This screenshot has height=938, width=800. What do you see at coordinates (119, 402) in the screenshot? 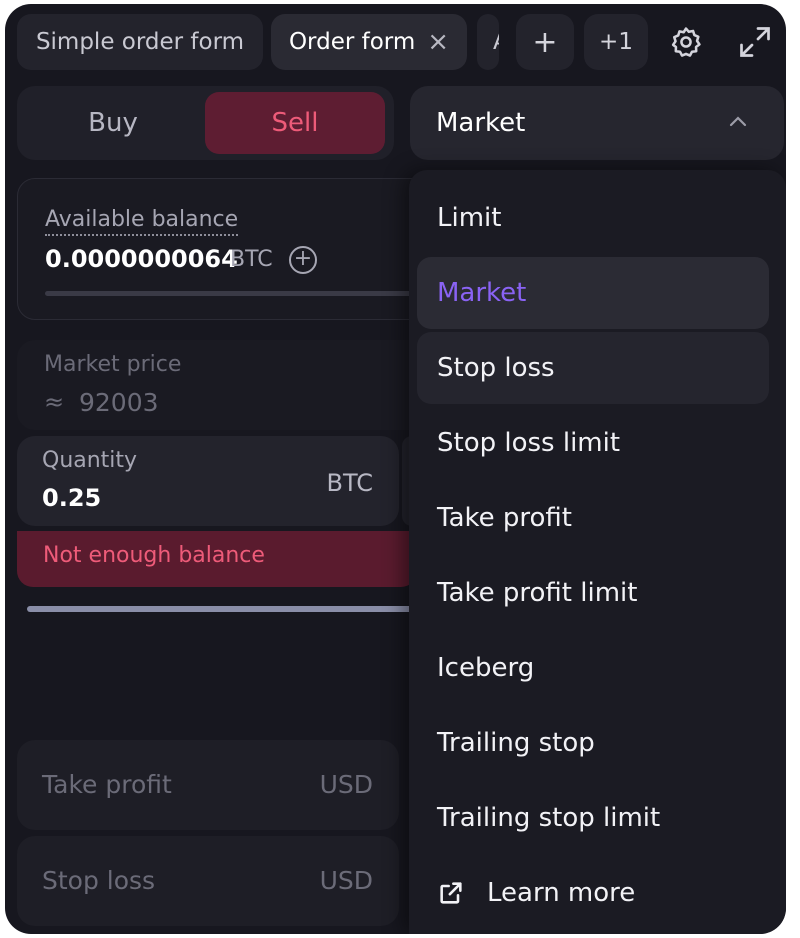
I see `market-price-value: 92003` at bounding box center [119, 402].